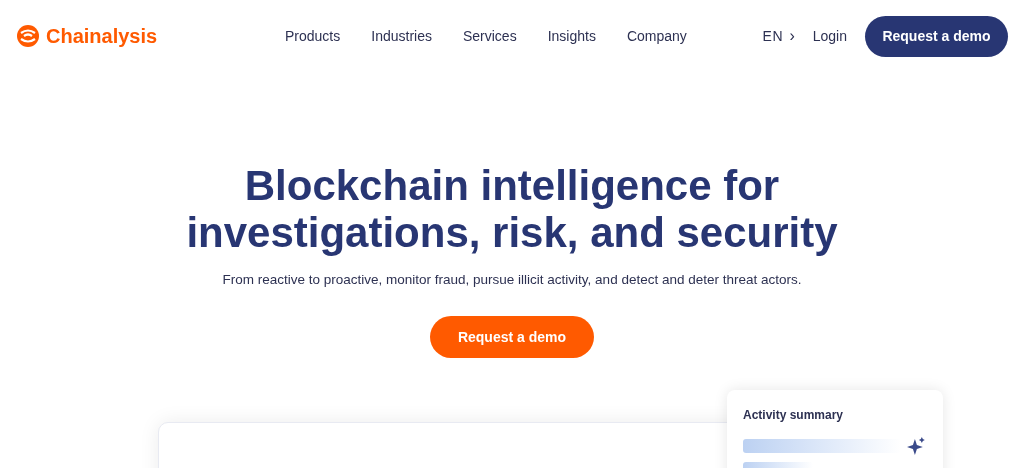 Image resolution: width=1024 pixels, height=468 pixels. Describe the element at coordinates (656, 36) in the screenshot. I see `nav-link: Company` at that location.